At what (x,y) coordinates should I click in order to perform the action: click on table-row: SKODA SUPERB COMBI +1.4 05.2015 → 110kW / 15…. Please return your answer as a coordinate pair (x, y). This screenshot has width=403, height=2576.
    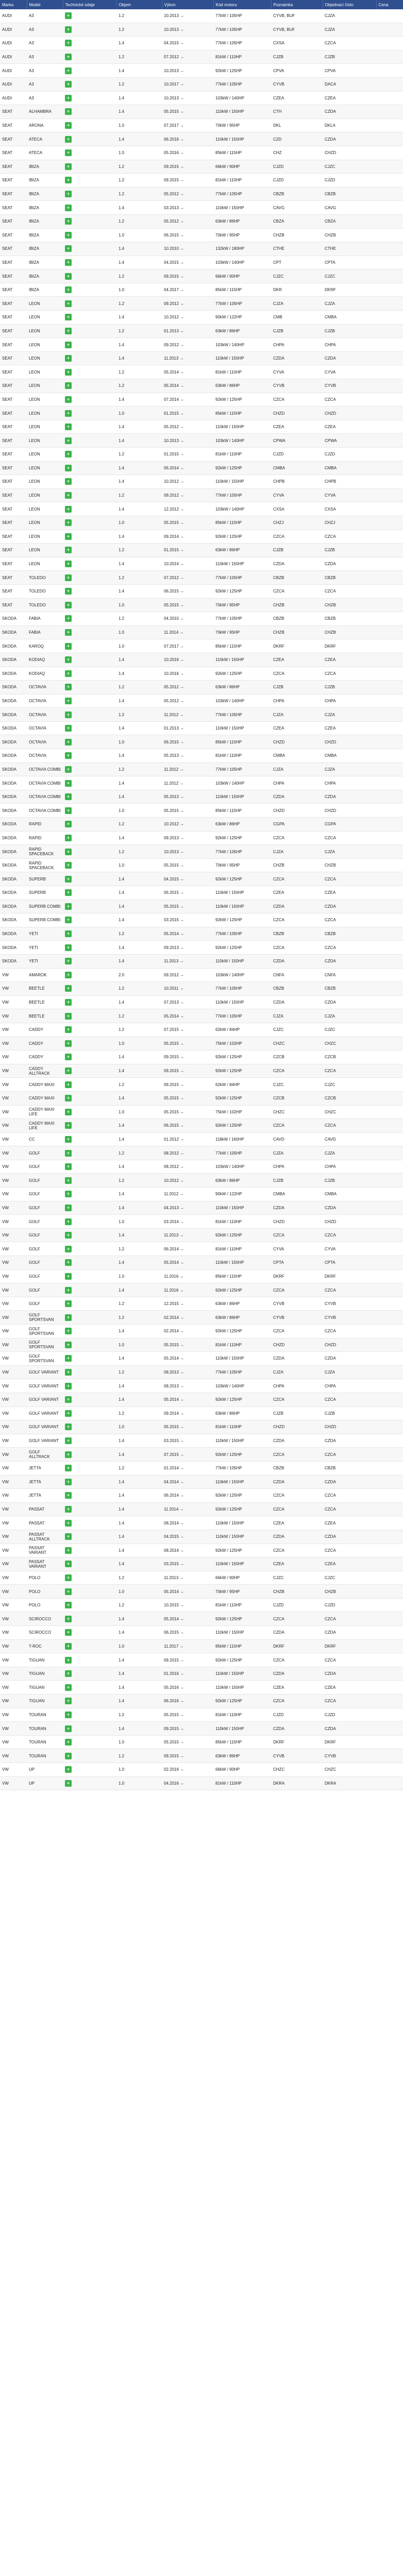
    Looking at the image, I should click on (202, 907).